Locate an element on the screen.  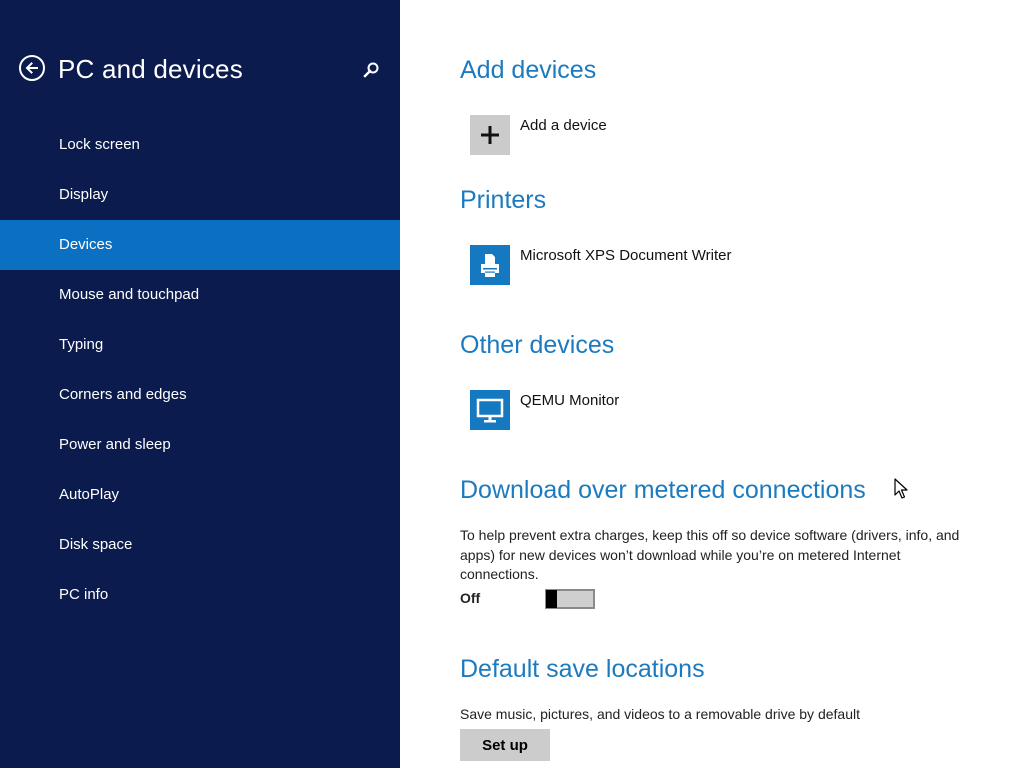
printer-tile is located at coordinates (490, 265).